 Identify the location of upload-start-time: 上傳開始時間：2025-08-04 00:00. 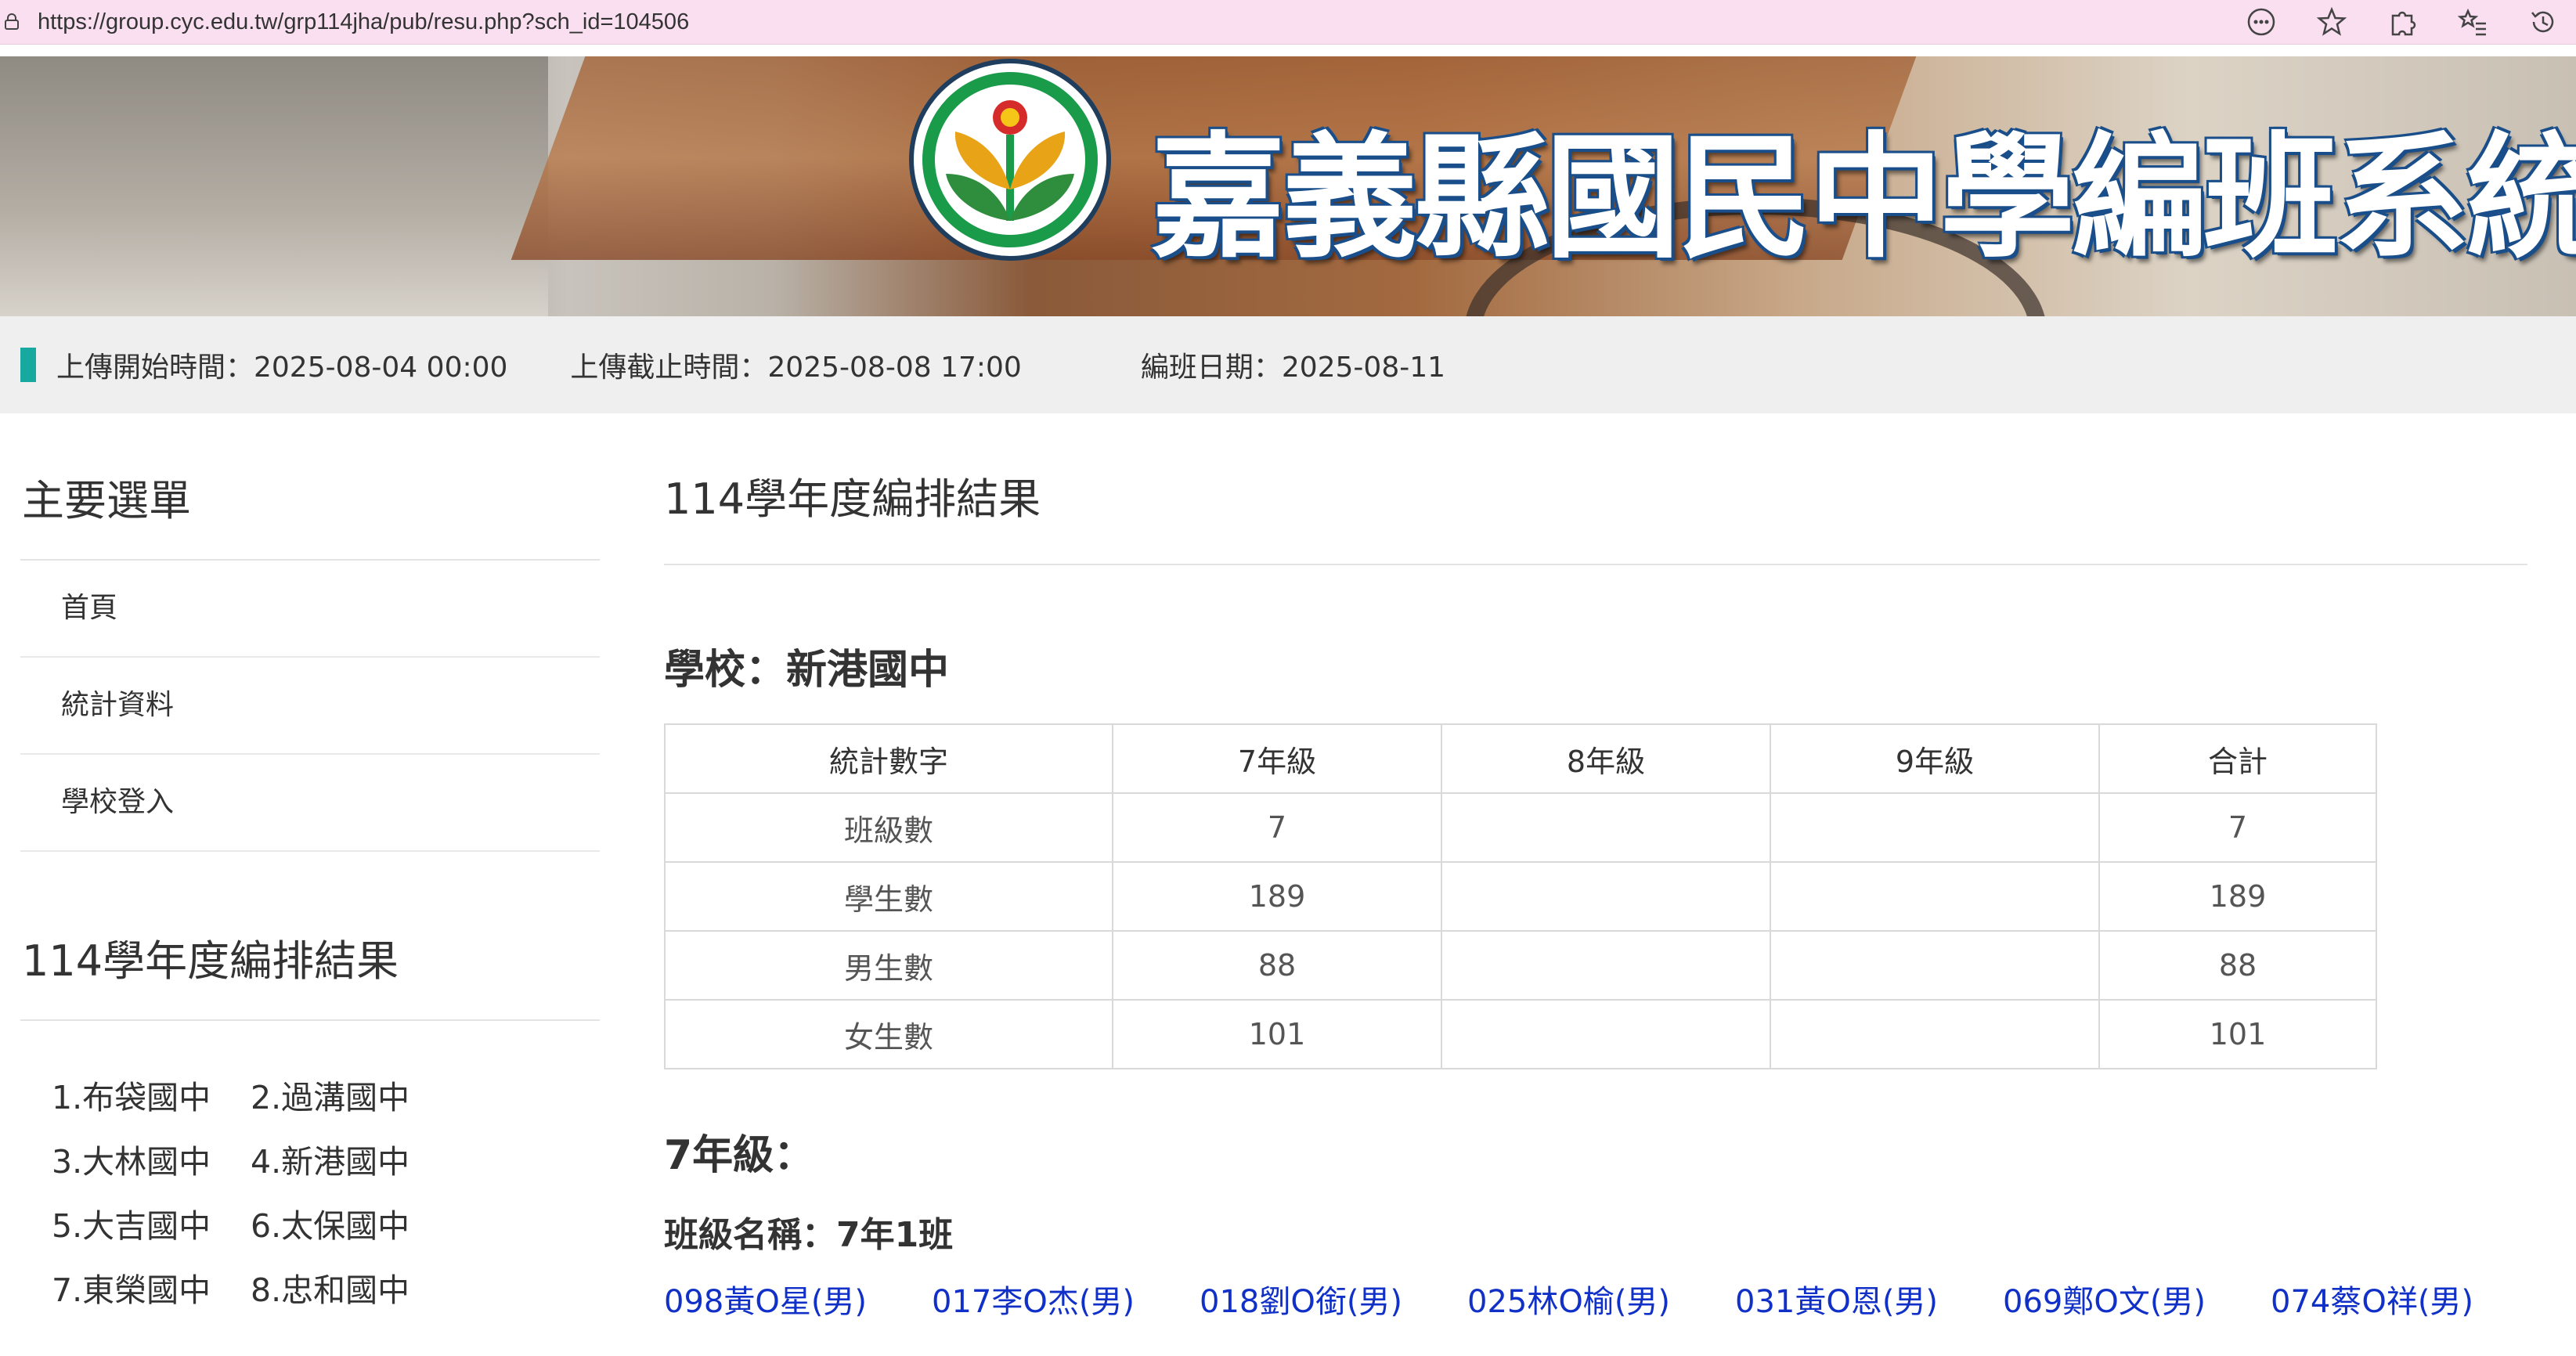
(282, 368).